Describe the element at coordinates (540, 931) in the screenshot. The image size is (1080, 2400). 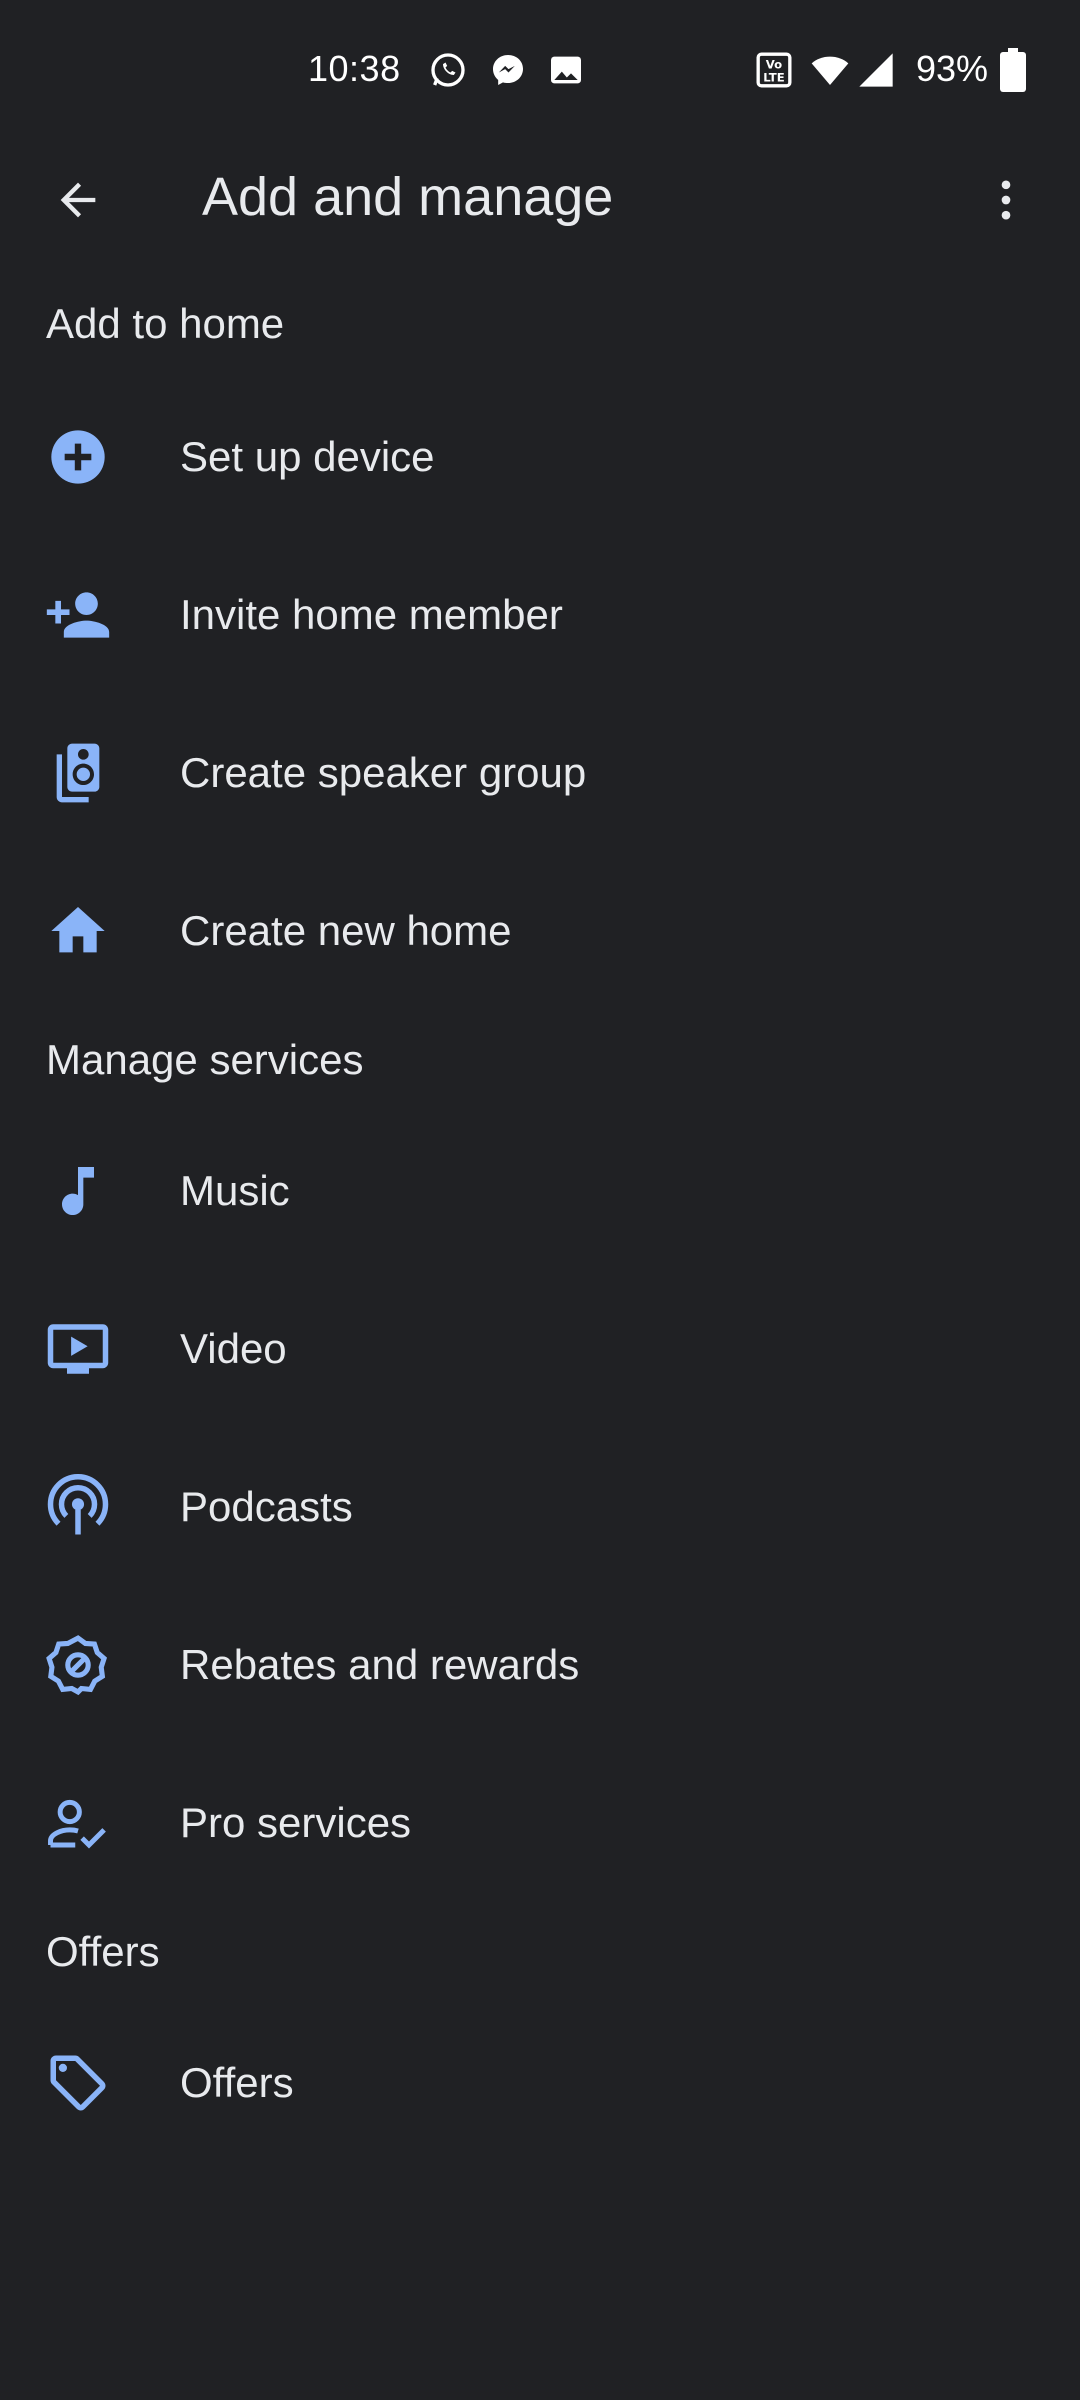
I see `list-item-create-new-home: Create new home` at that location.